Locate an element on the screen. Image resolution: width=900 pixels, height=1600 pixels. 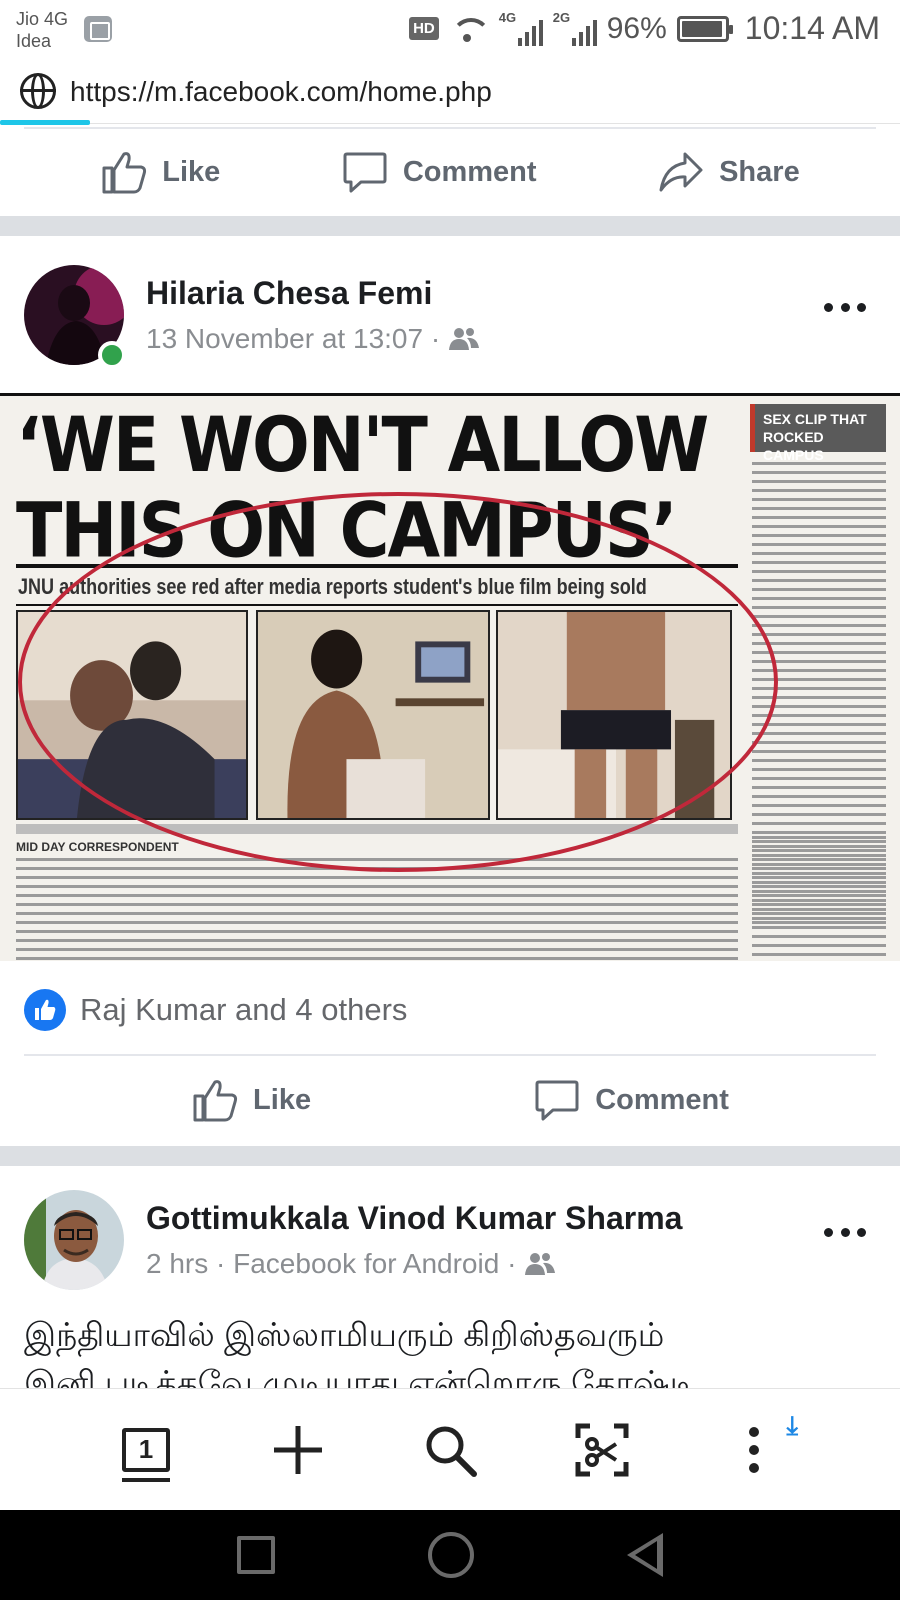
tabs-icon: 1 is located at coordinates (146, 1449).